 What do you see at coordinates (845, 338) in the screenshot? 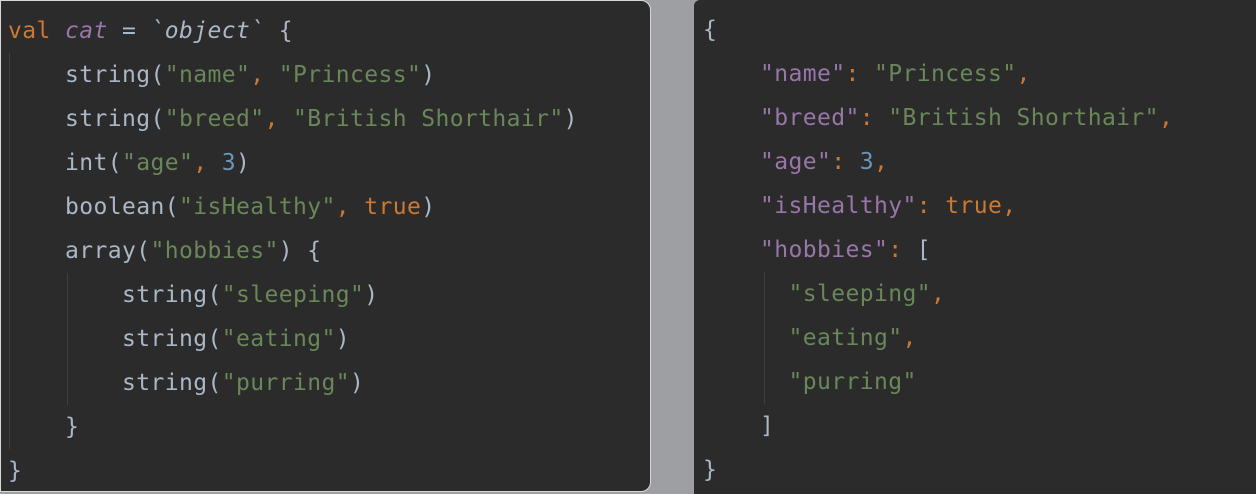
I see `json-array-item: "eating"` at bounding box center [845, 338].